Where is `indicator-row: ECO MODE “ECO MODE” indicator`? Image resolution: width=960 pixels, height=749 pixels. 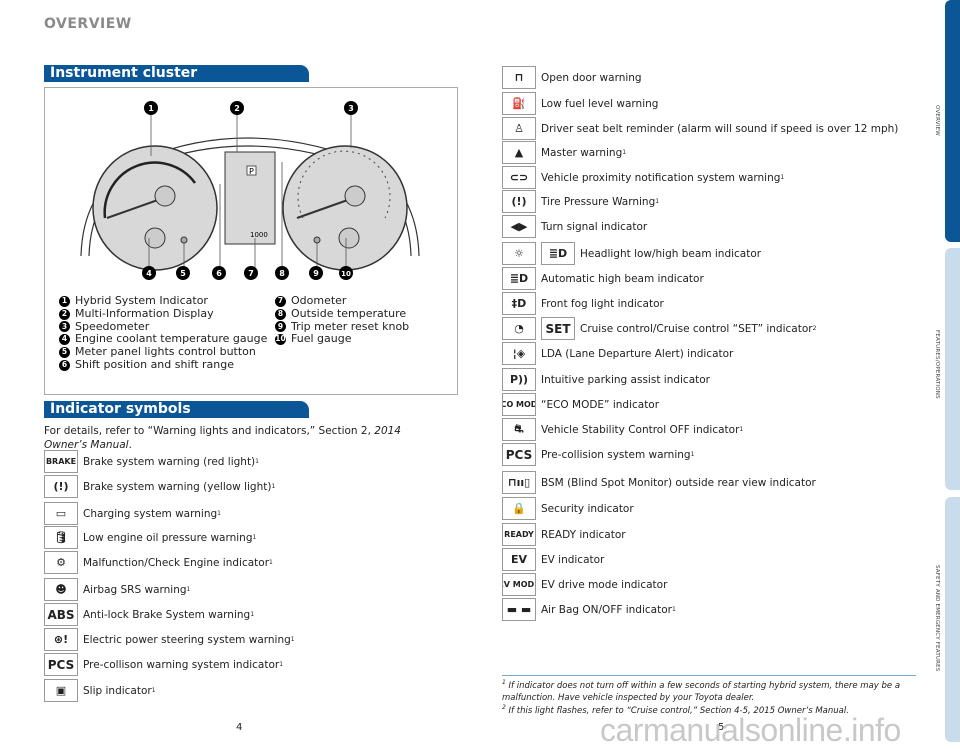
indicator-row: ECO MODE “ECO MODE” indicator is located at coordinates (580, 404).